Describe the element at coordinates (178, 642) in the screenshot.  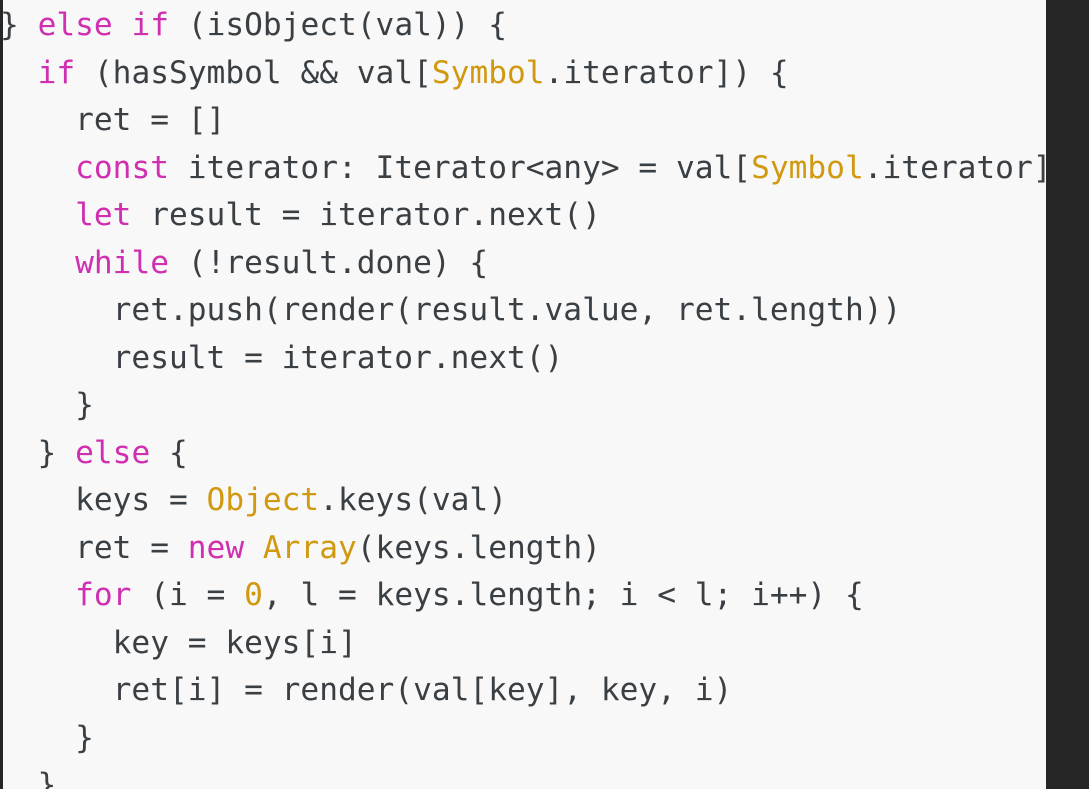
I see `code-token: key = keys[i]` at that location.